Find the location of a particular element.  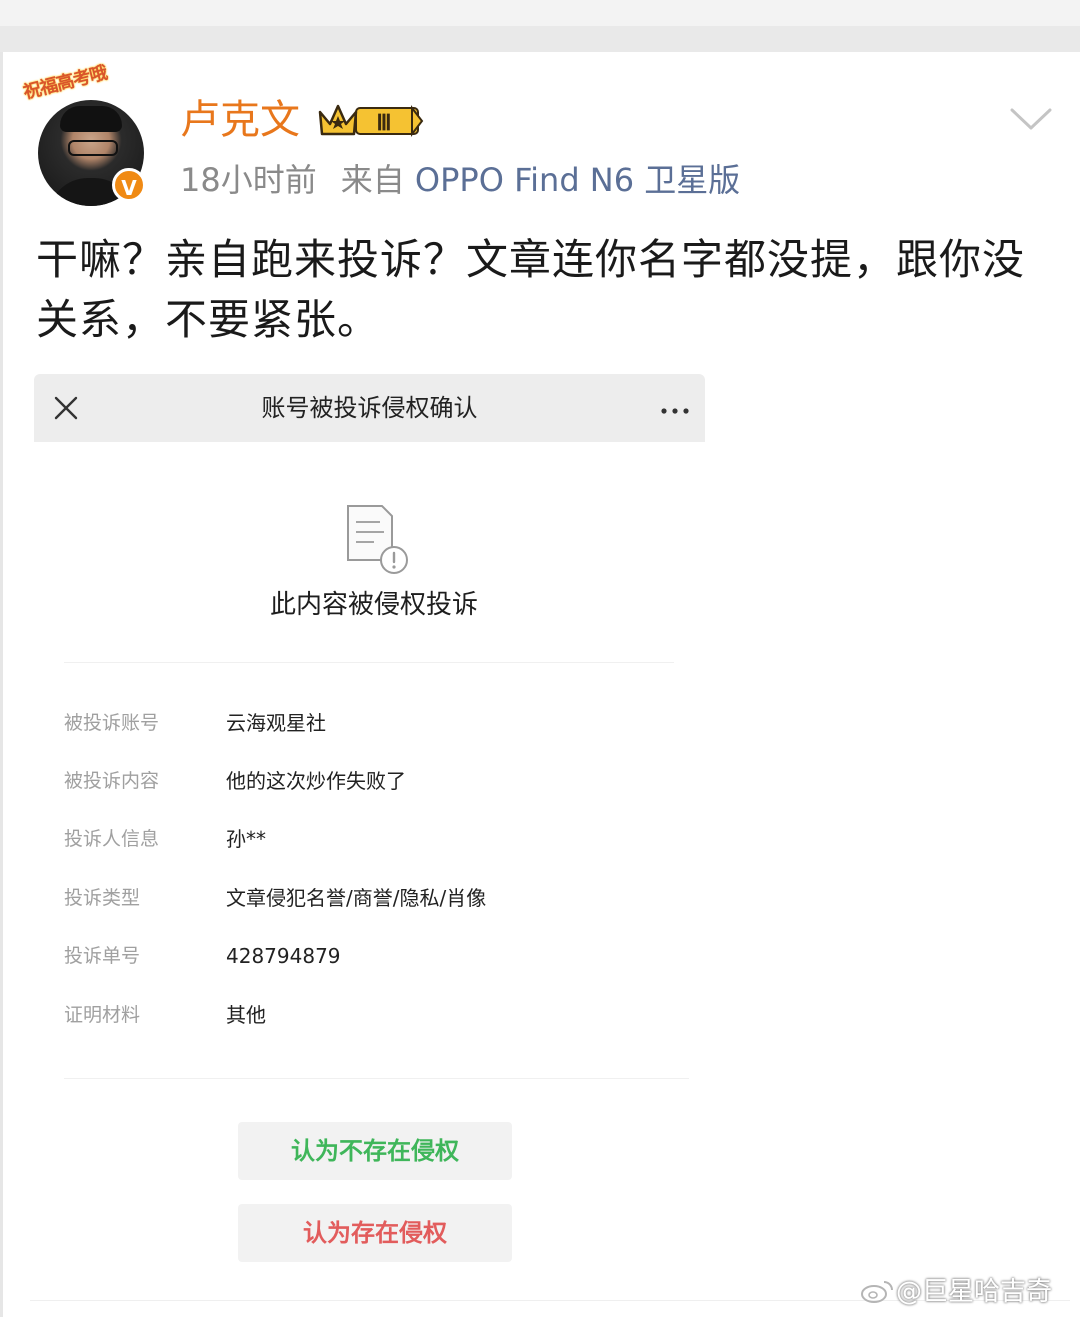

verified-icon: V is located at coordinates (129, 185).